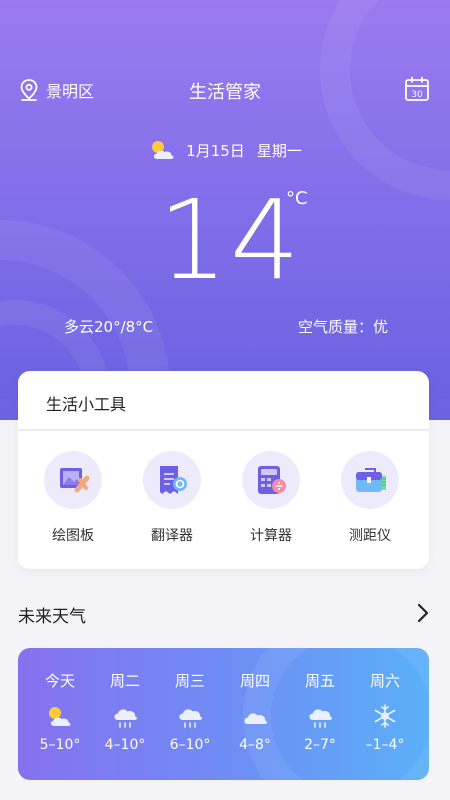 The height and width of the screenshot is (800, 450). I want to click on page-title: 生活管家, so click(225, 92).